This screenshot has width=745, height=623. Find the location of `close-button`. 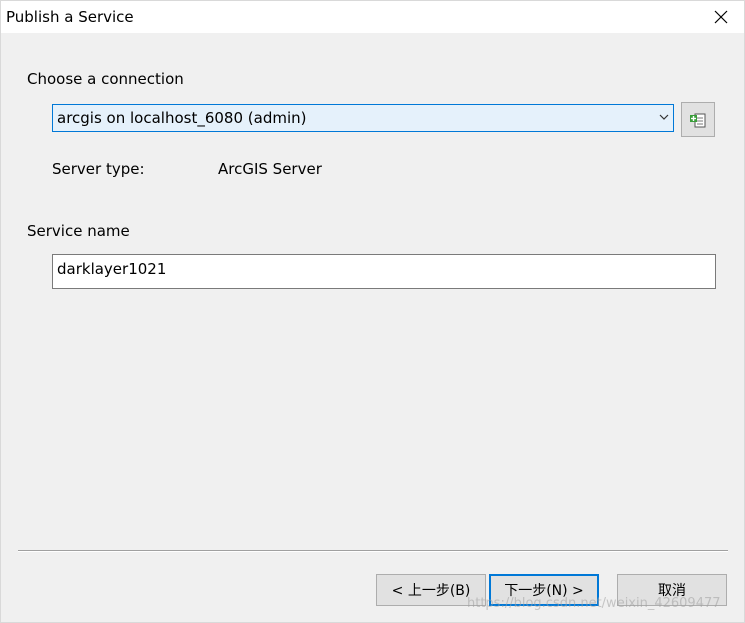

close-button is located at coordinates (721, 17).